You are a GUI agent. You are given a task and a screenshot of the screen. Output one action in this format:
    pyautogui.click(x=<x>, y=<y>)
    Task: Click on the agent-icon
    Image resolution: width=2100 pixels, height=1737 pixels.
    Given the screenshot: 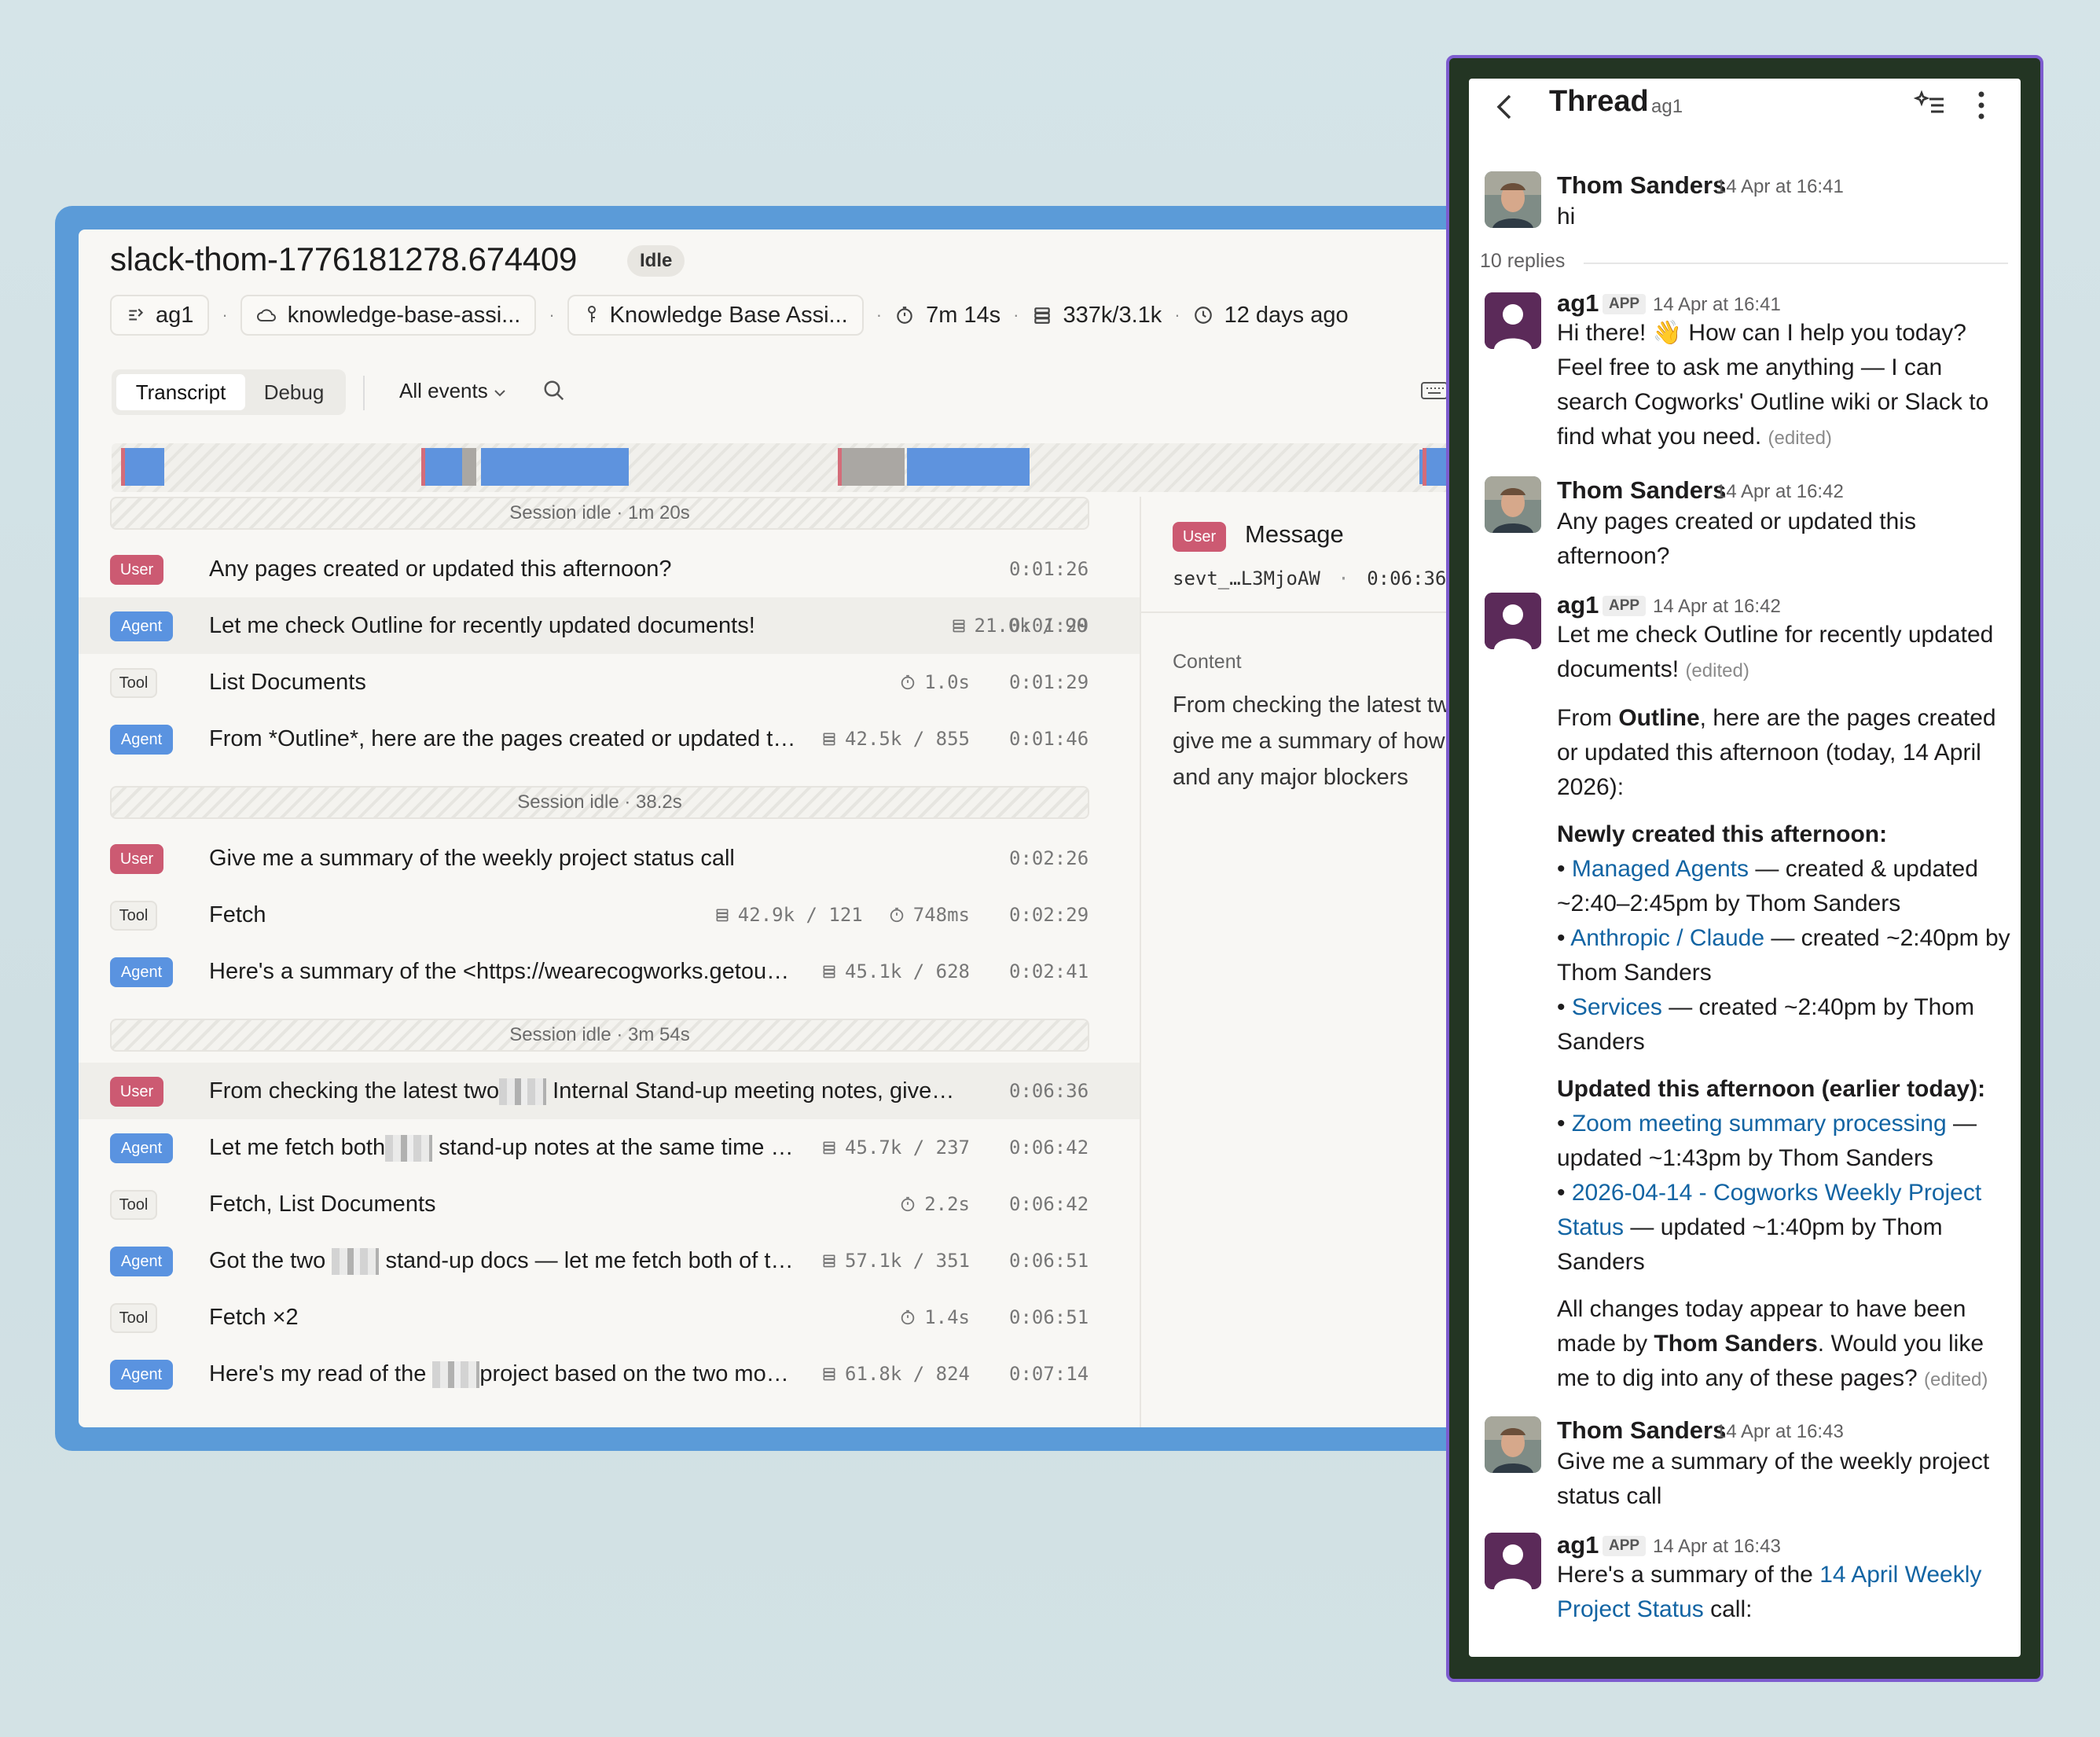 What is the action you would take?
    pyautogui.click(x=136, y=314)
    